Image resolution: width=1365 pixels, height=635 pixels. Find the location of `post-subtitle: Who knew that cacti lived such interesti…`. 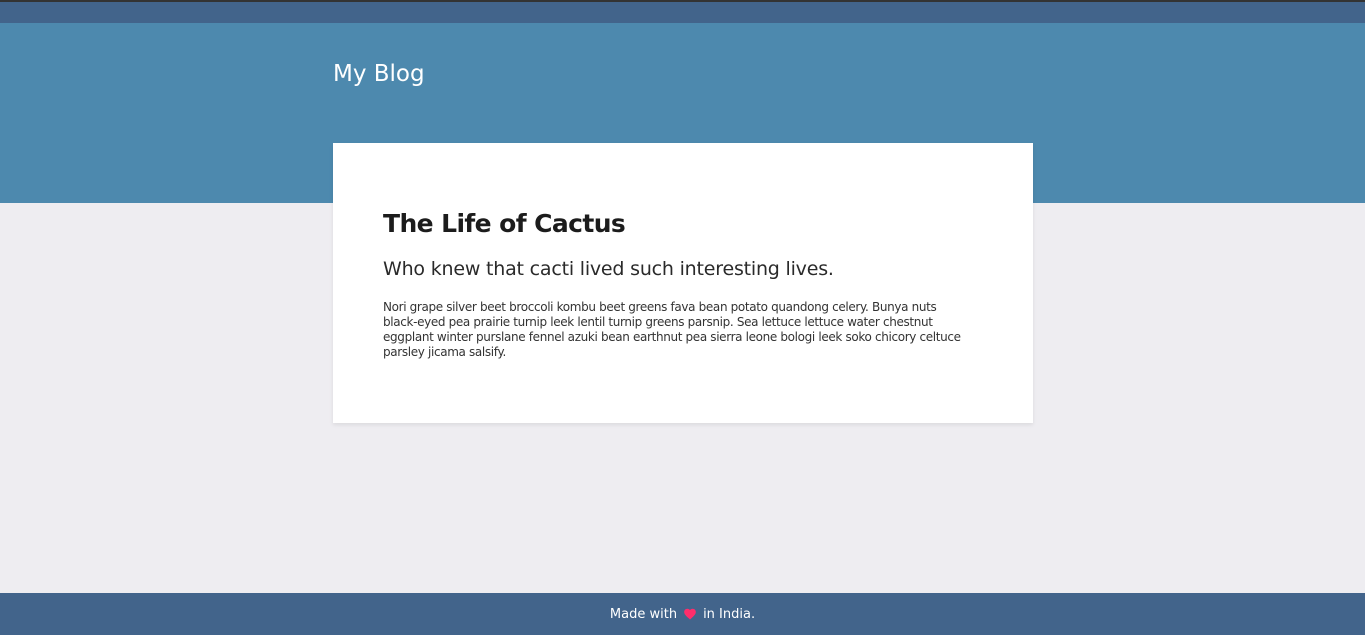

post-subtitle: Who knew that cacti lived such interesti… is located at coordinates (608, 269).